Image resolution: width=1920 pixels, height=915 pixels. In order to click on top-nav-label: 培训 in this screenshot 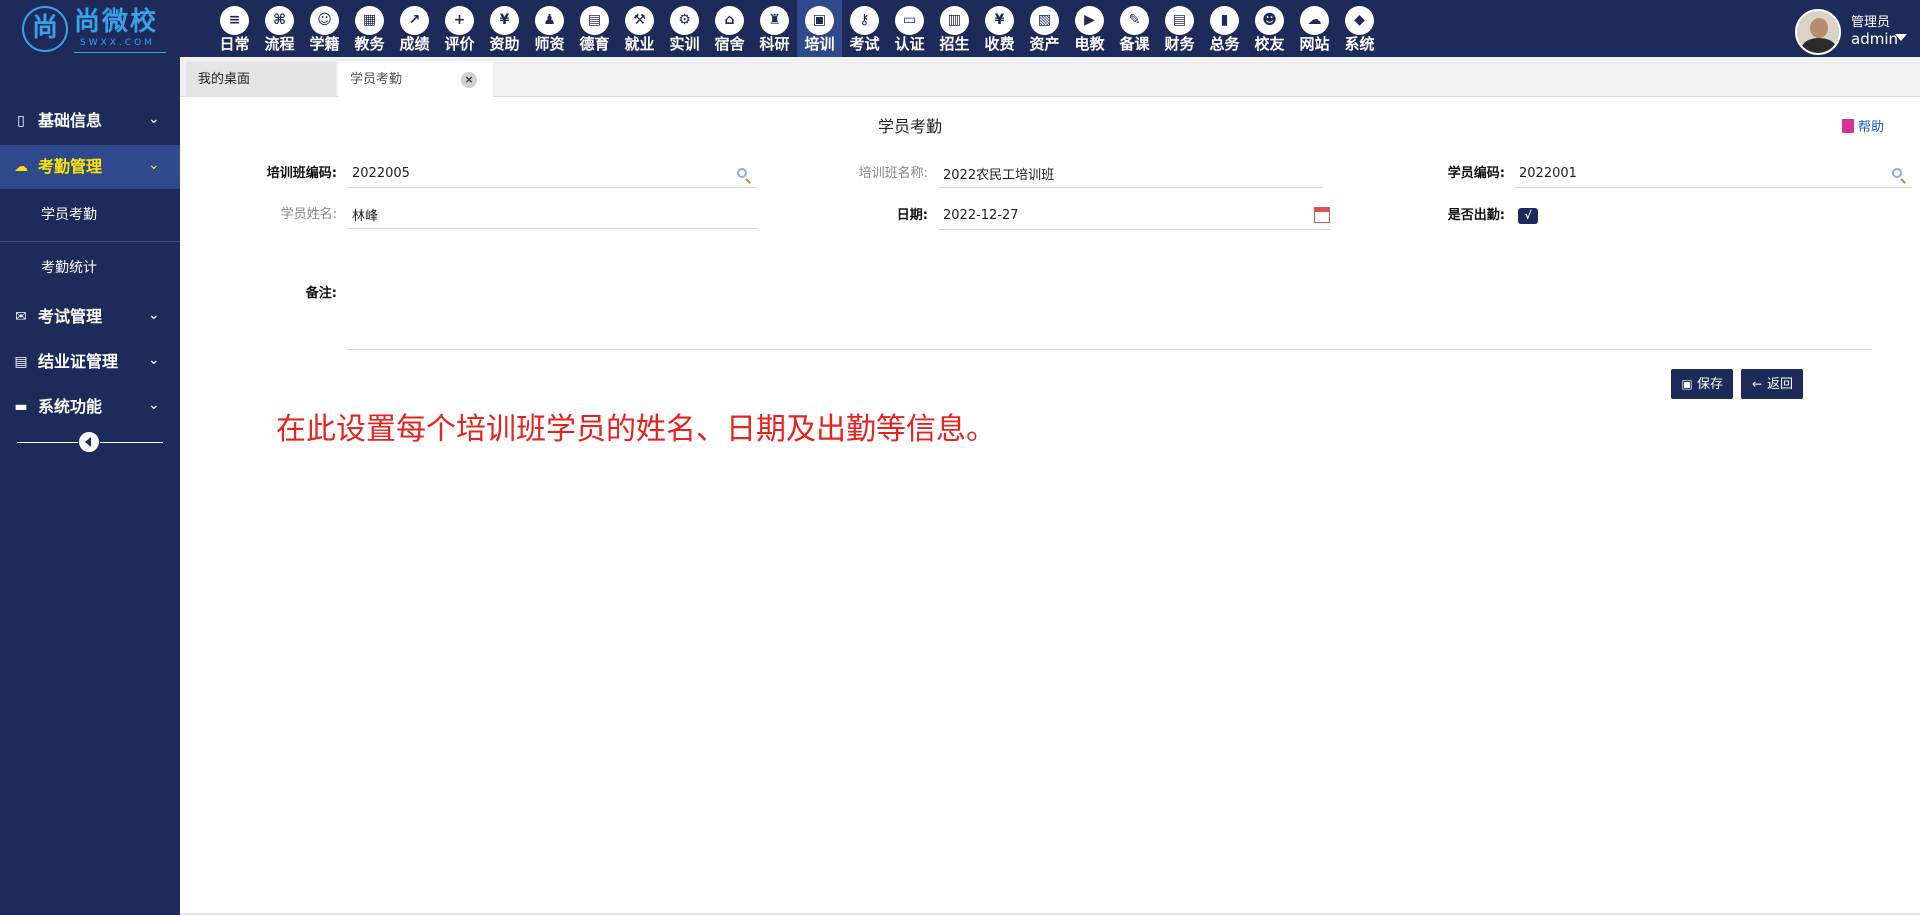, I will do `click(819, 44)`.